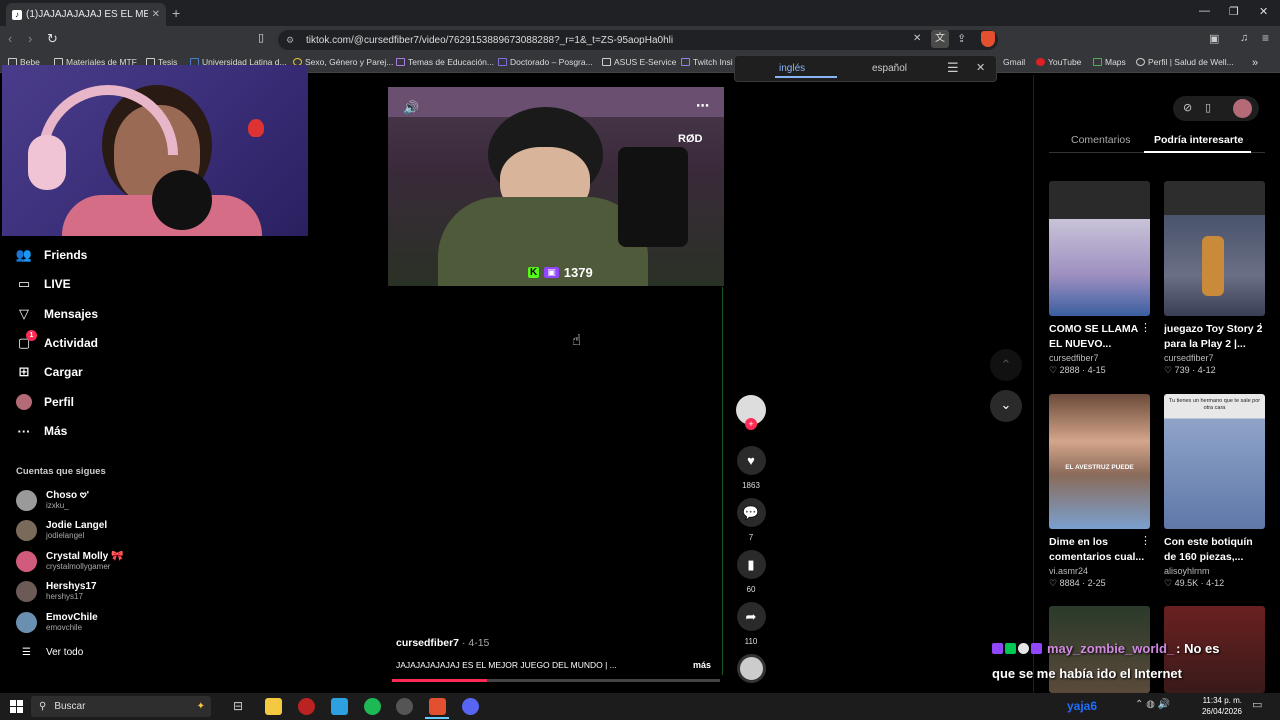  I want to click on follow-plus-icon: +, so click(751, 424).